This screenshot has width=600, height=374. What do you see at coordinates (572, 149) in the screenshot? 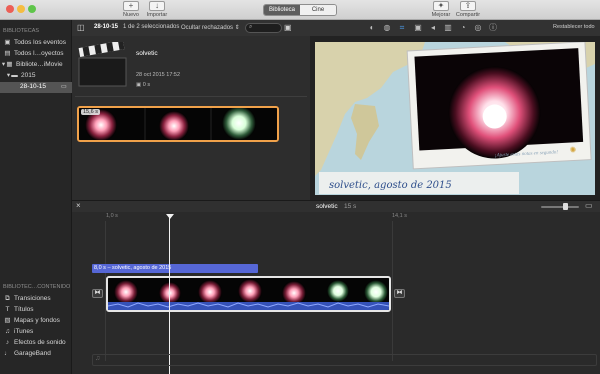
I see `sun-stamp-icon: ✺` at bounding box center [572, 149].